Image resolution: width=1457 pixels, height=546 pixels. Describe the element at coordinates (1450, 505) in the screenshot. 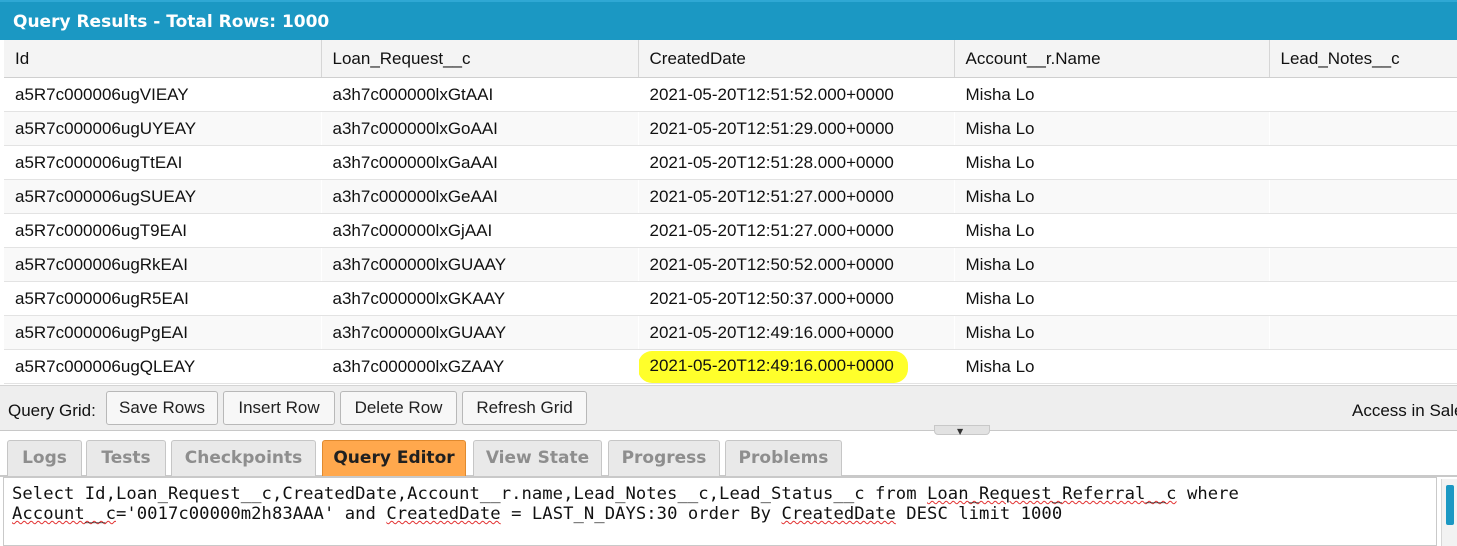

I see `scrollbar-thumb` at that location.